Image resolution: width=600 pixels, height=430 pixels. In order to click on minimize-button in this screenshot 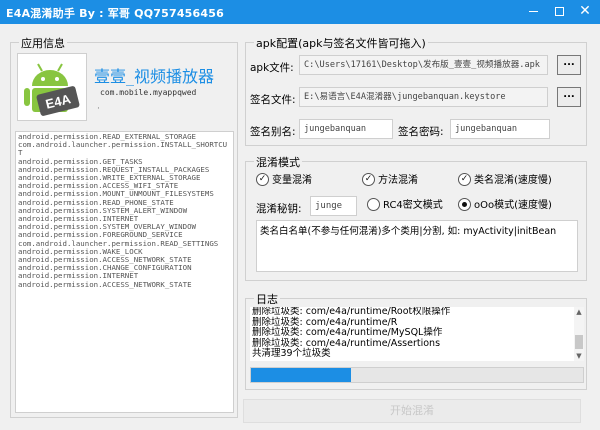, I will do `click(533, 12)`.